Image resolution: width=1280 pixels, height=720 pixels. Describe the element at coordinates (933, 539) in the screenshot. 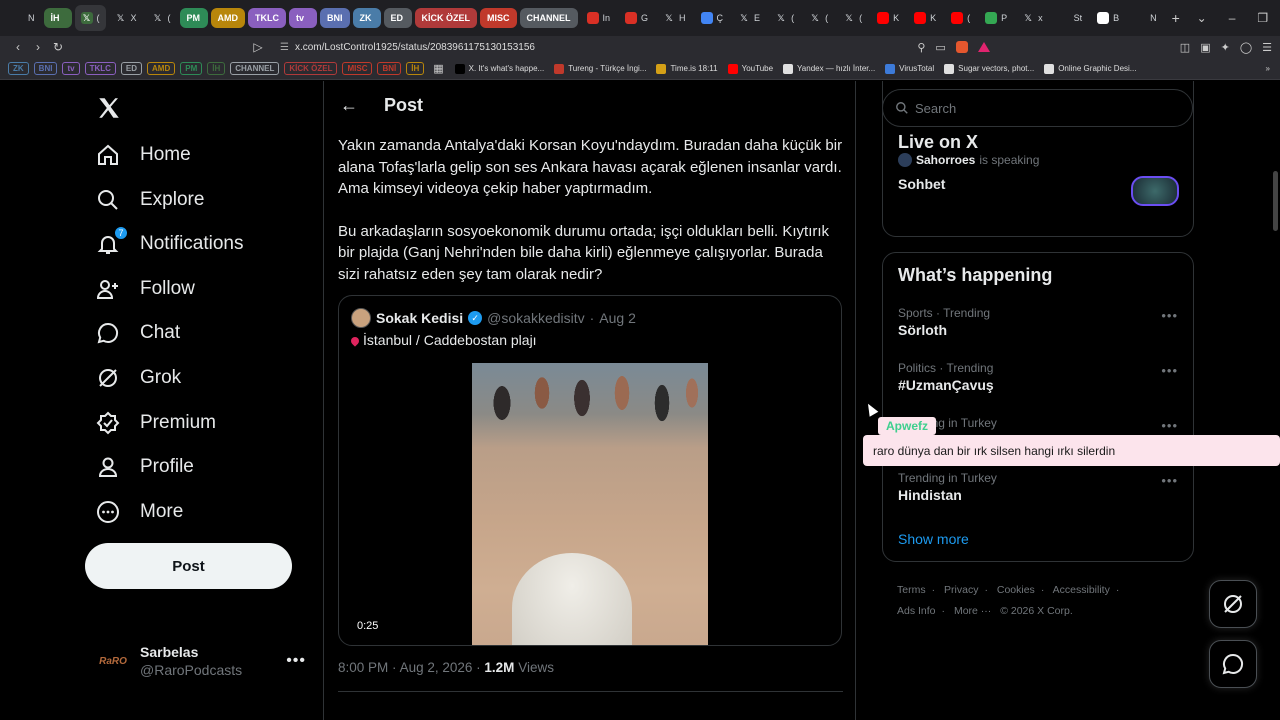

I see `show-more-link: Show more` at that location.